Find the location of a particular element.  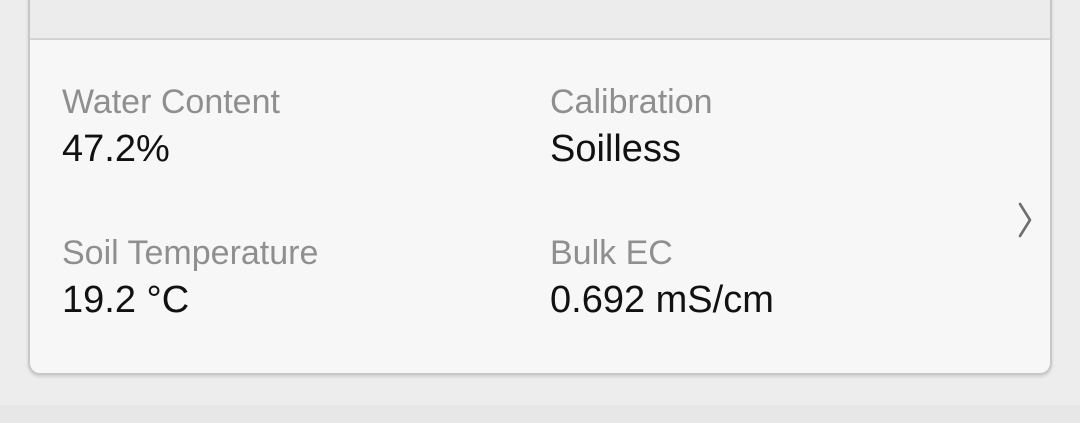

bulk-ec-label: Bulk EC is located at coordinates (611, 253).